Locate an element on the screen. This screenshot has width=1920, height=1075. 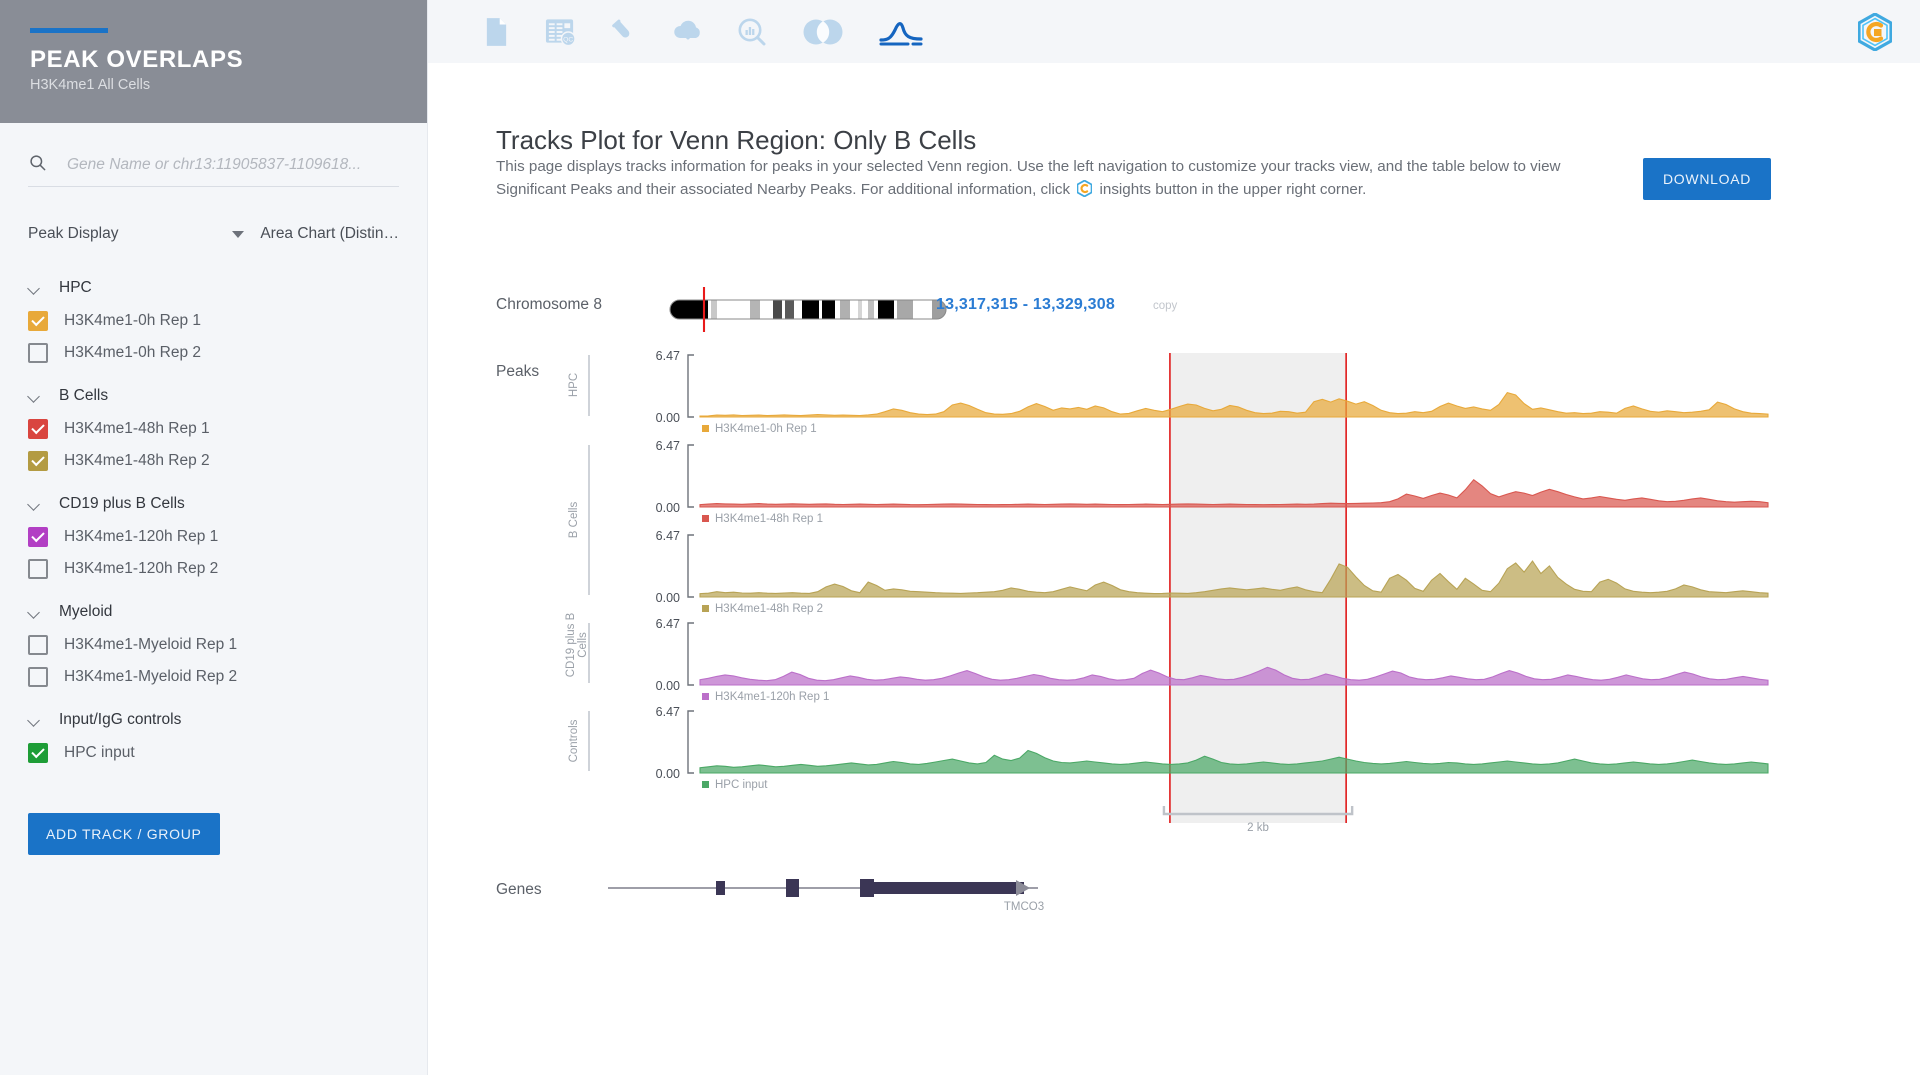
search-input is located at coordinates (230, 165).